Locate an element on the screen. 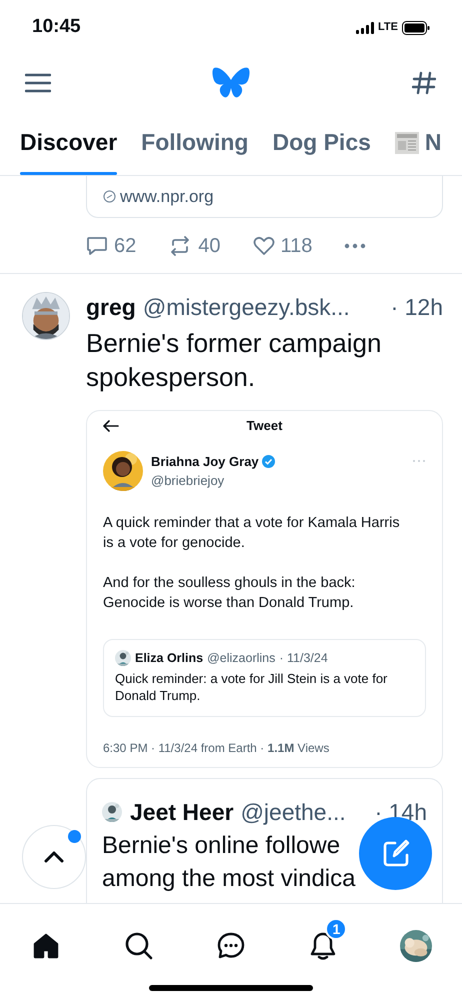  post-text: Bernie's online followe is located at coordinates (221, 846).